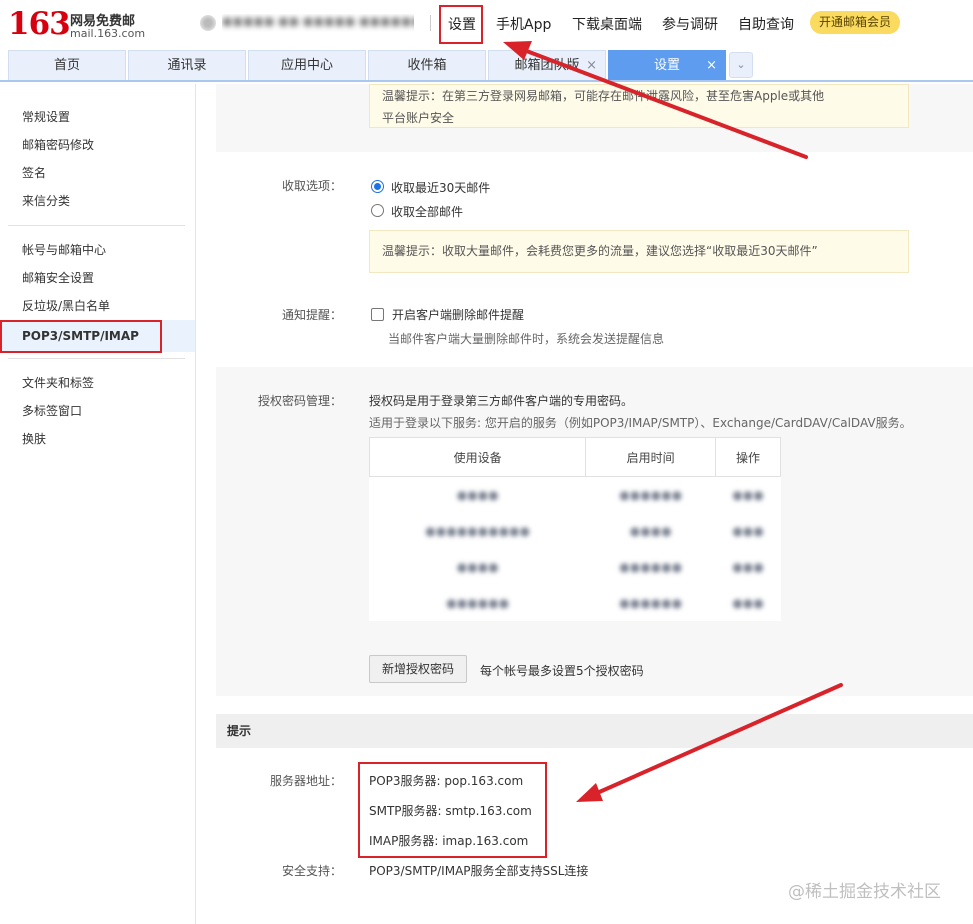 This screenshot has height=924, width=973. What do you see at coordinates (639, 251) in the screenshot?
I see `fetch-tip: 温馨提示：收取大量邮件，会耗费您更多的流量，建议您选择“收取最近30天邮件”` at bounding box center [639, 251].